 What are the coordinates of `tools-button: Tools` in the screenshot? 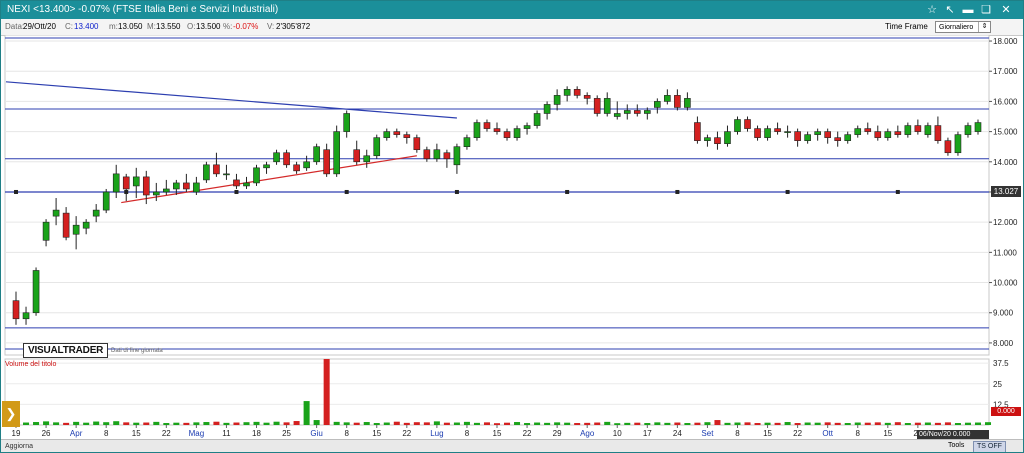 It's located at (956, 446).